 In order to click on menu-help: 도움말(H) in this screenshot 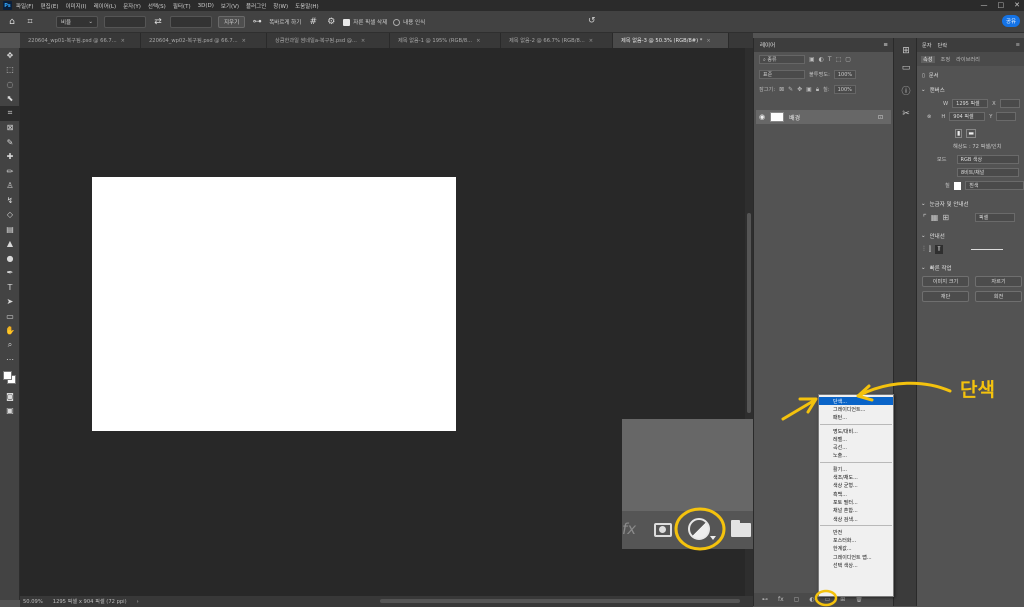, I will do `click(307, 6)`.